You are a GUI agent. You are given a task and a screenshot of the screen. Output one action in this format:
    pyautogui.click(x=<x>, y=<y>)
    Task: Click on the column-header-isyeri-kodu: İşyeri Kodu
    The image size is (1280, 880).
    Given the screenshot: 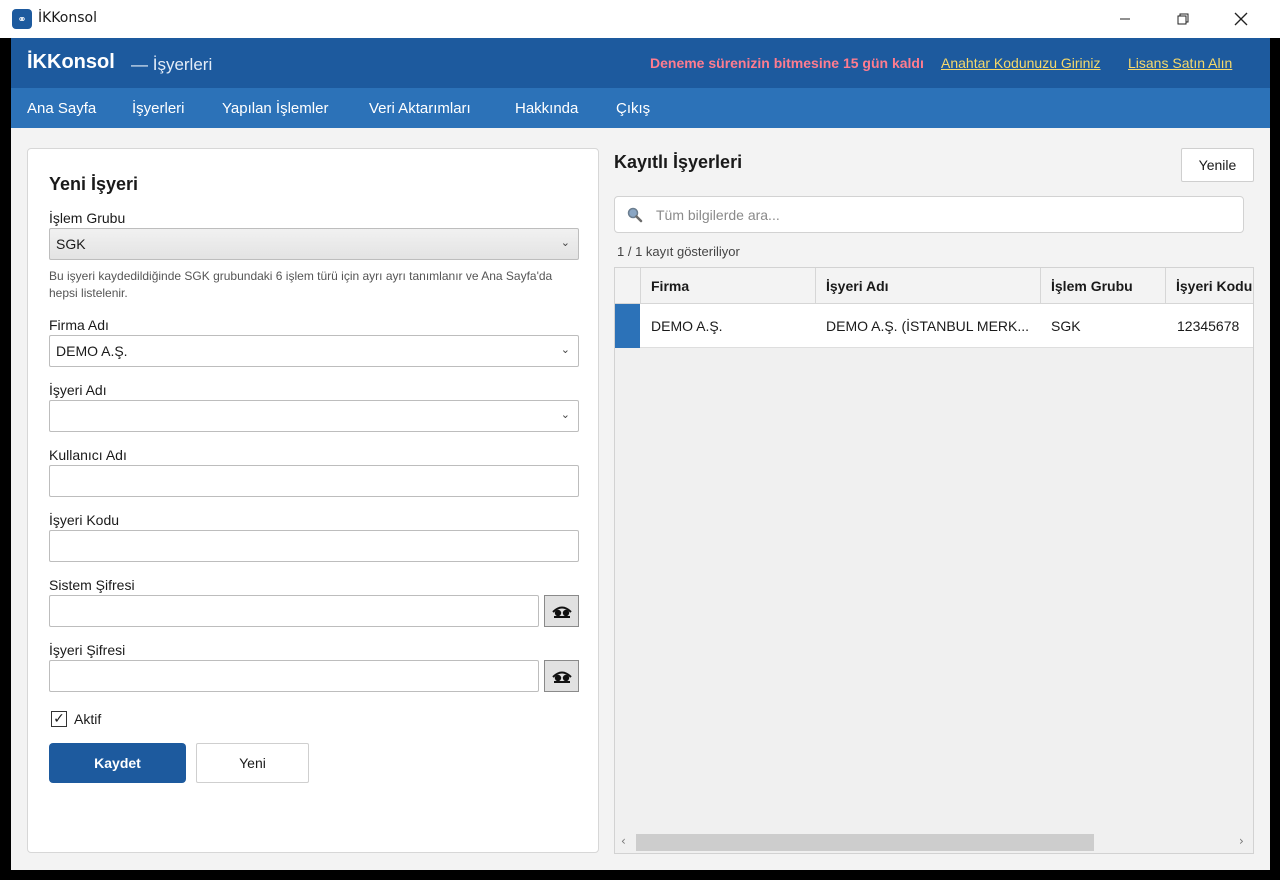 What is the action you would take?
    pyautogui.click(x=1209, y=286)
    